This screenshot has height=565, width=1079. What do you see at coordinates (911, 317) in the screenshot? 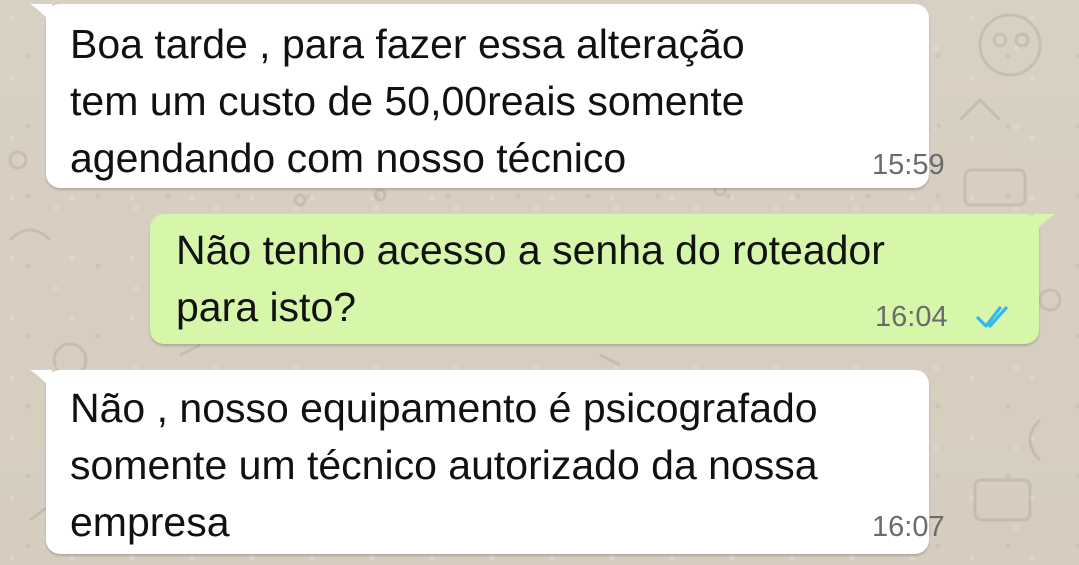
I see `message-timestamp: 16:04` at bounding box center [911, 317].